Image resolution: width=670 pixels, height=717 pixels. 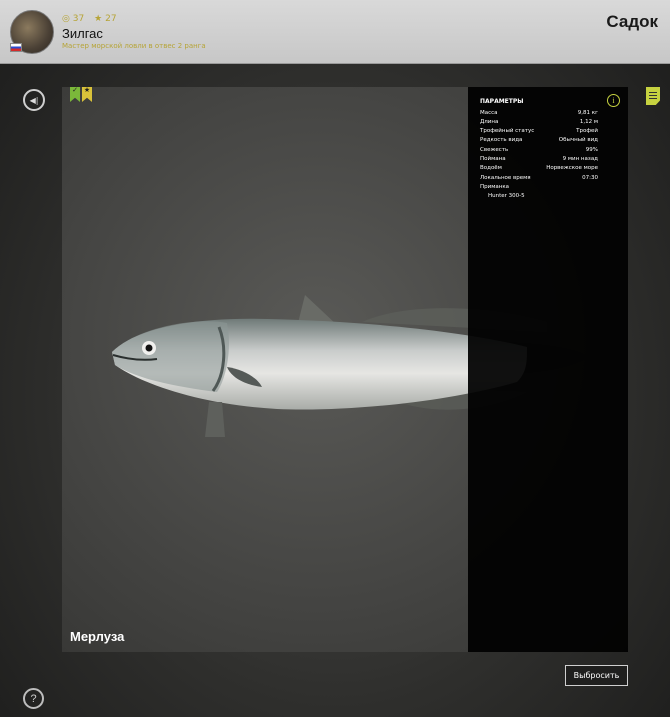 What do you see at coordinates (578, 140) in the screenshot?
I see `param-value: Обычный вид` at bounding box center [578, 140].